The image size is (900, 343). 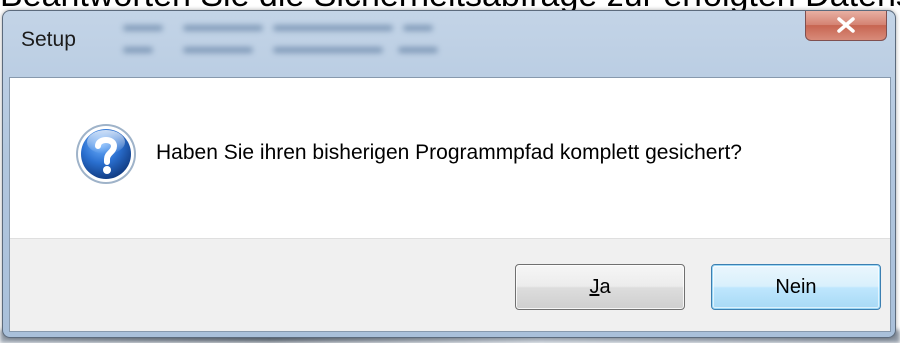 I want to click on question-icon, so click(x=106, y=154).